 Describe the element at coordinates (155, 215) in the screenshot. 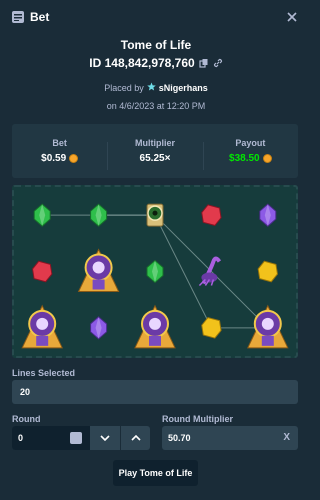

I see `slot-symbol-eye-idol` at that location.